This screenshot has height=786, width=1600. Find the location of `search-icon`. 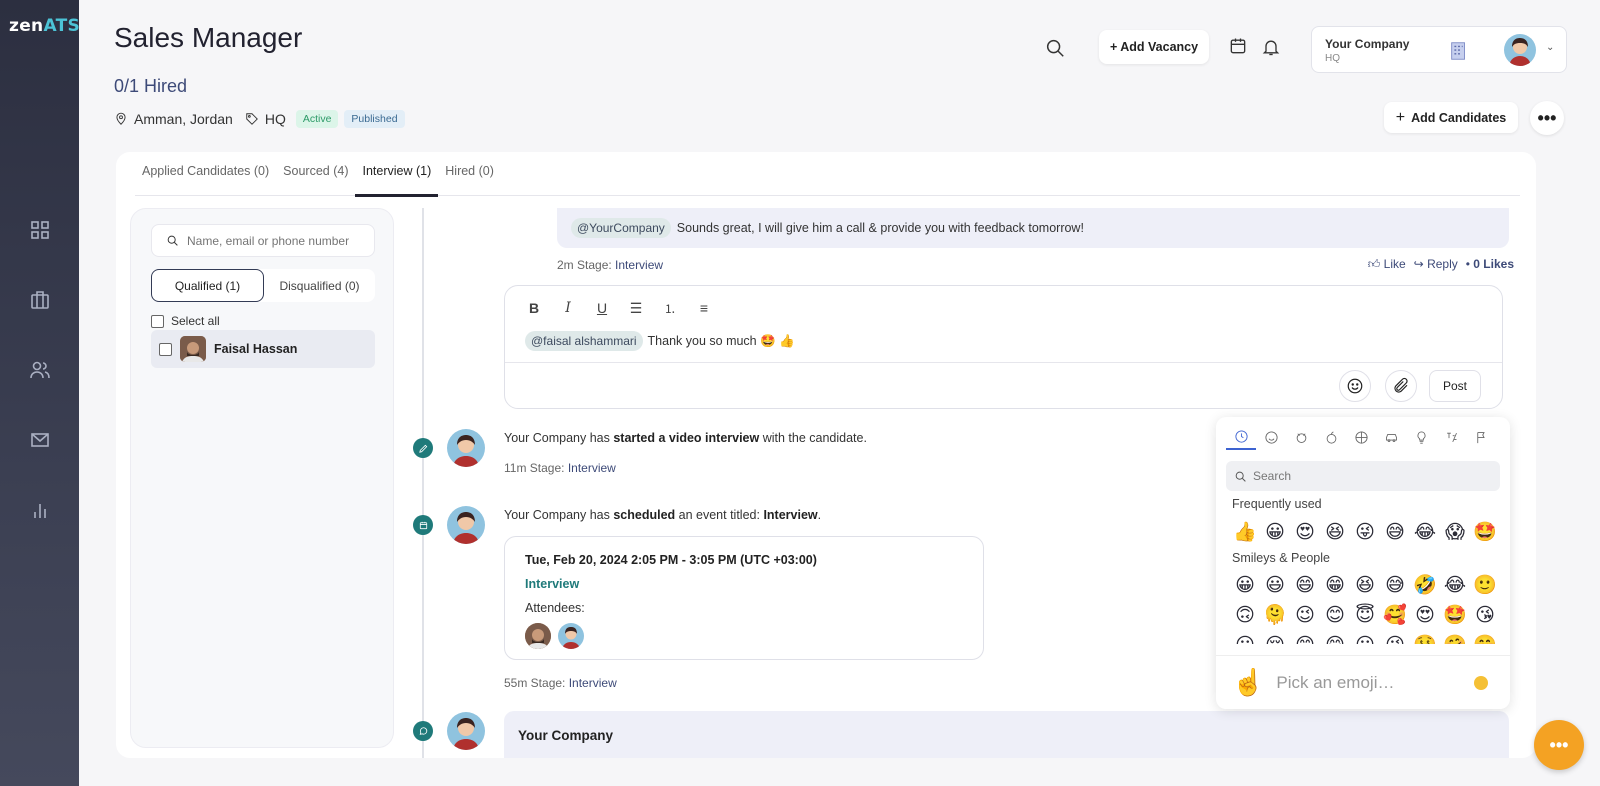

search-icon is located at coordinates (1056, 49).